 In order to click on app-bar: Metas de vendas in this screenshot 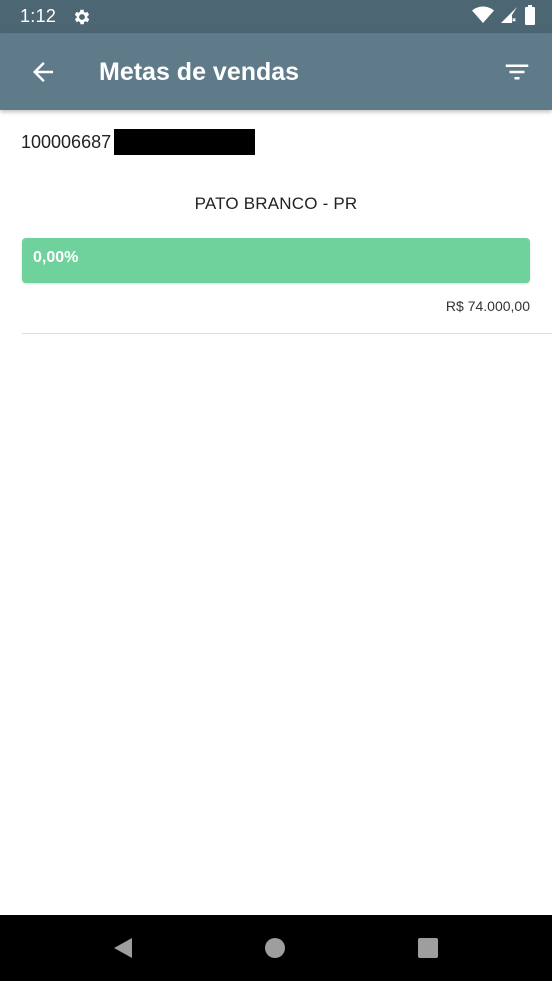, I will do `click(276, 71)`.